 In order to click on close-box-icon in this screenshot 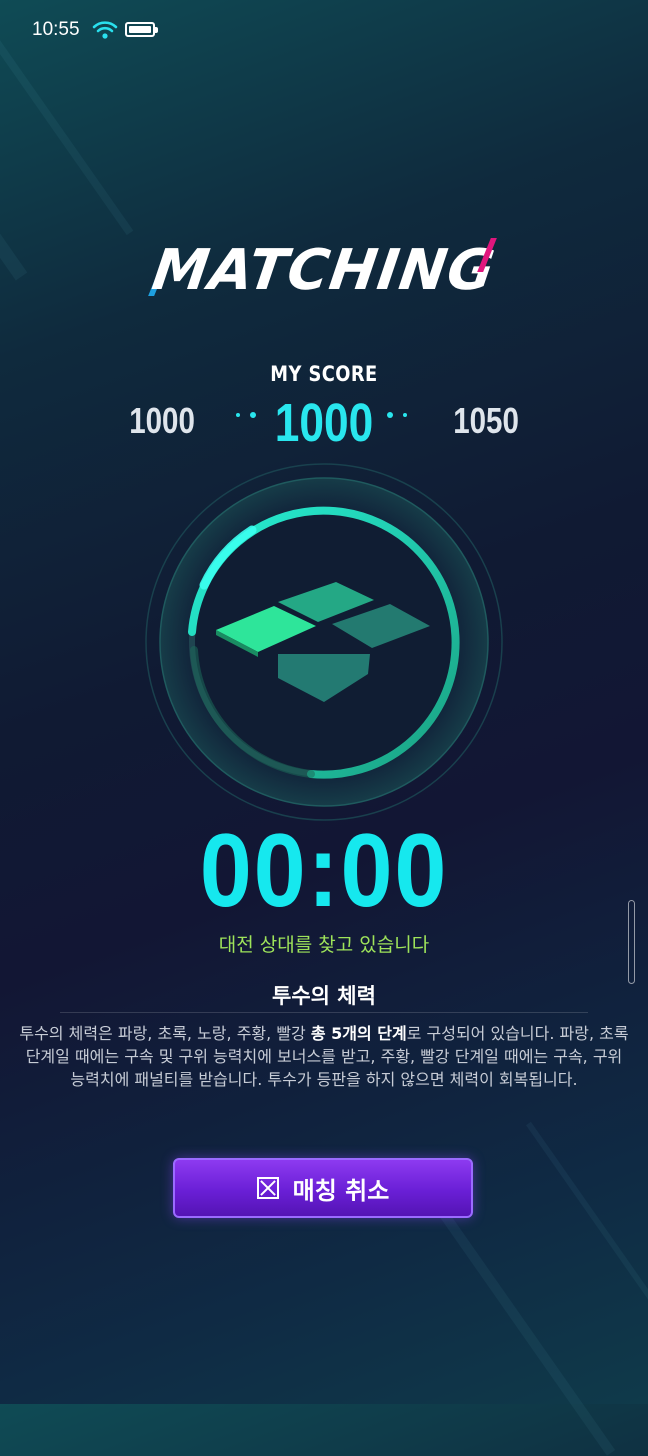, I will do `click(267, 1188)`.